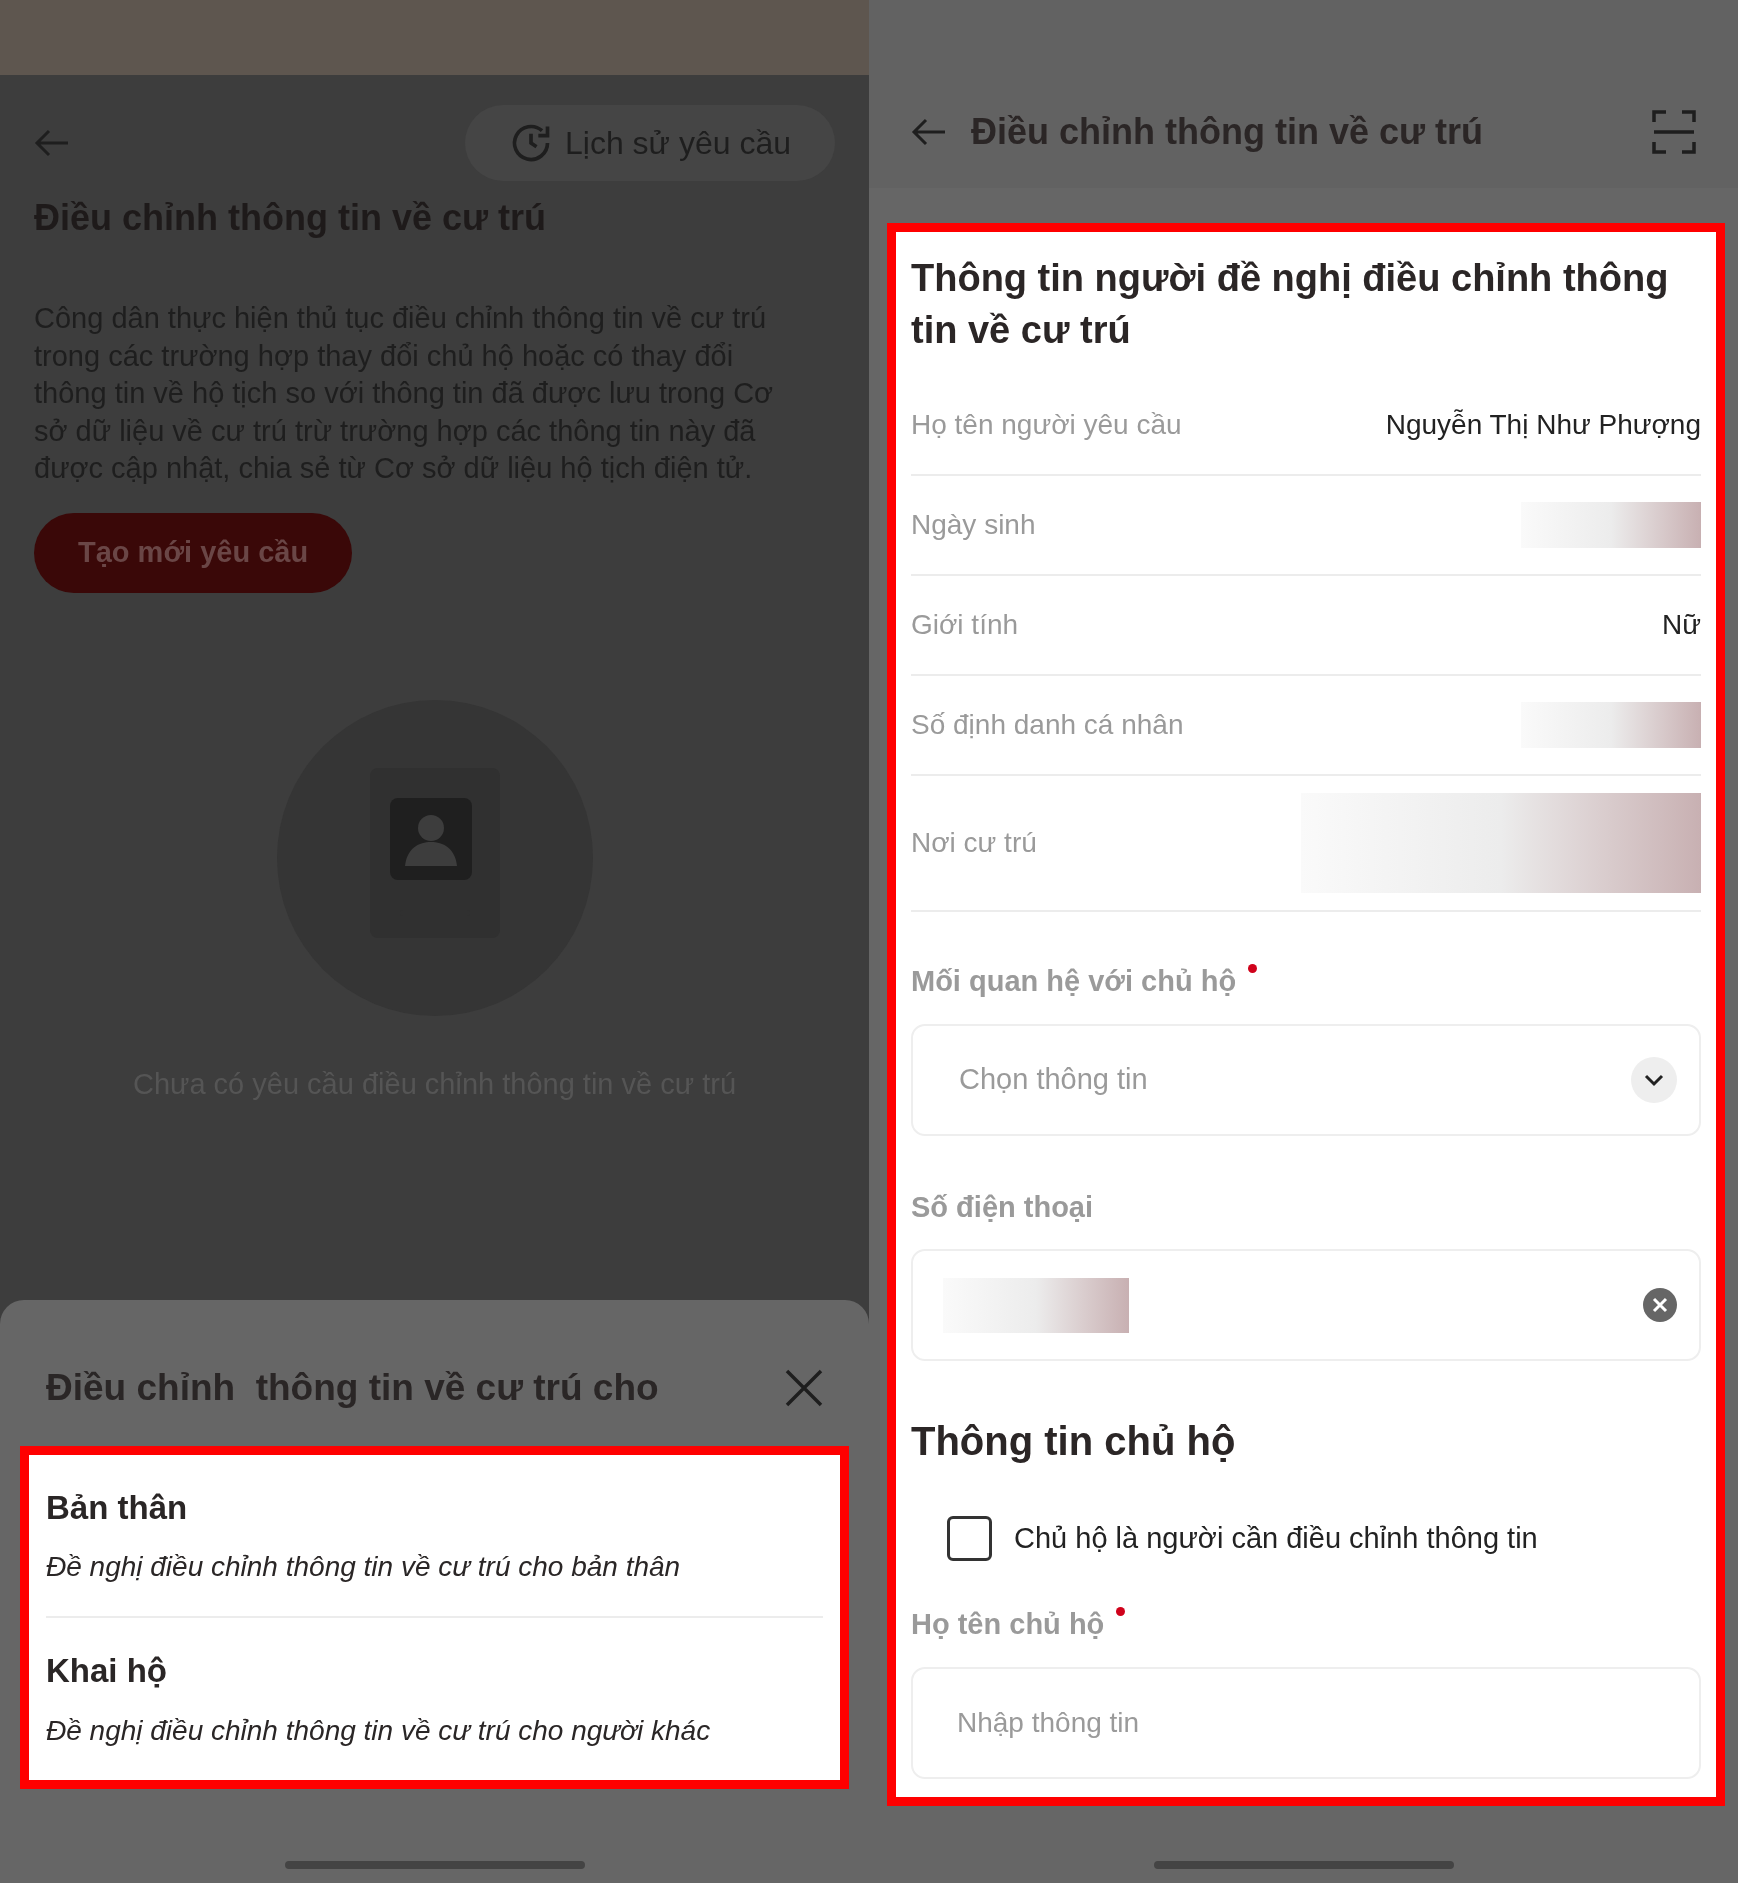  What do you see at coordinates (1046, 425) in the screenshot?
I see `info-label: Họ tên người yêu cầu` at bounding box center [1046, 425].